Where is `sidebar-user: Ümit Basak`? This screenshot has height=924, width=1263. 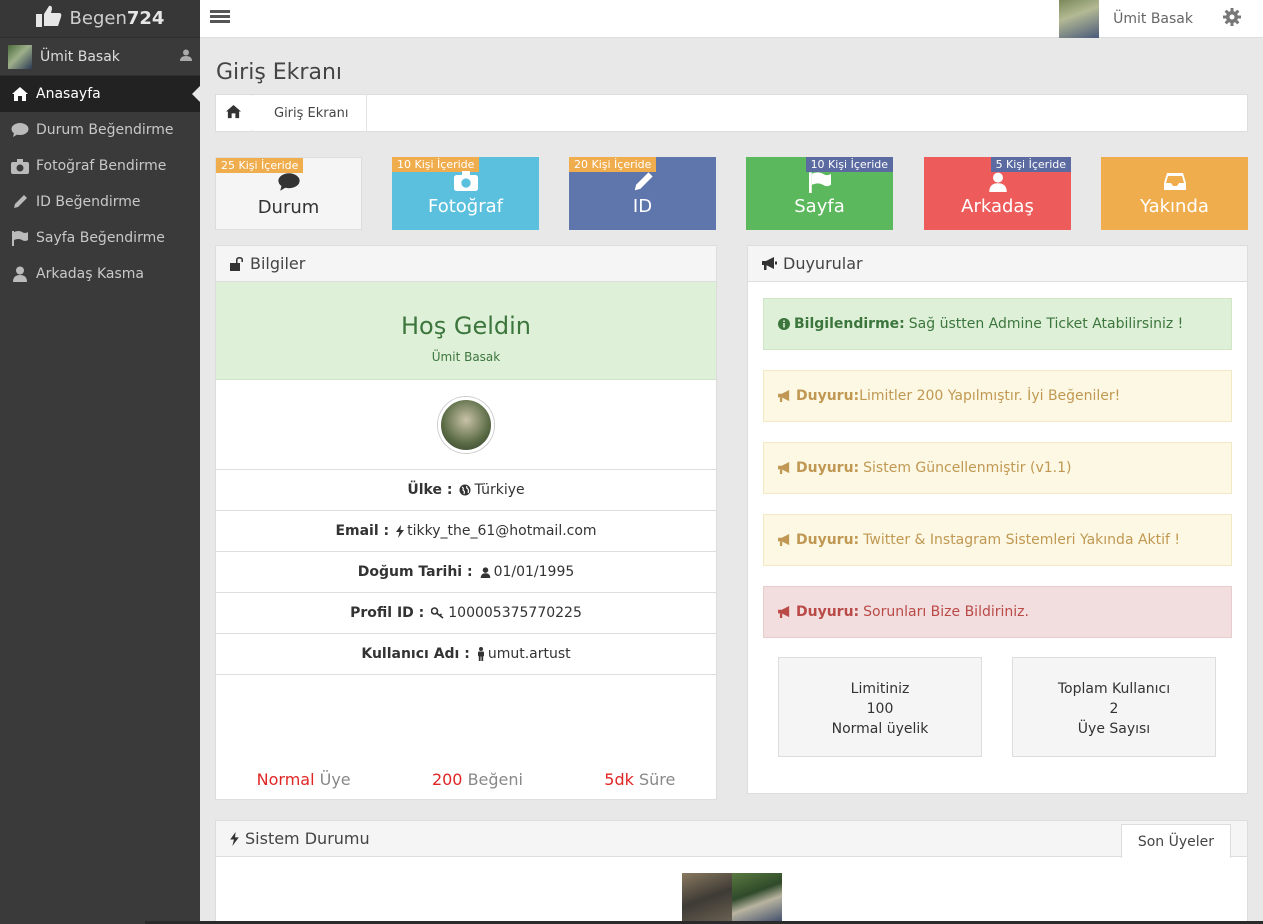
sidebar-user: Ümit Basak is located at coordinates (100, 57).